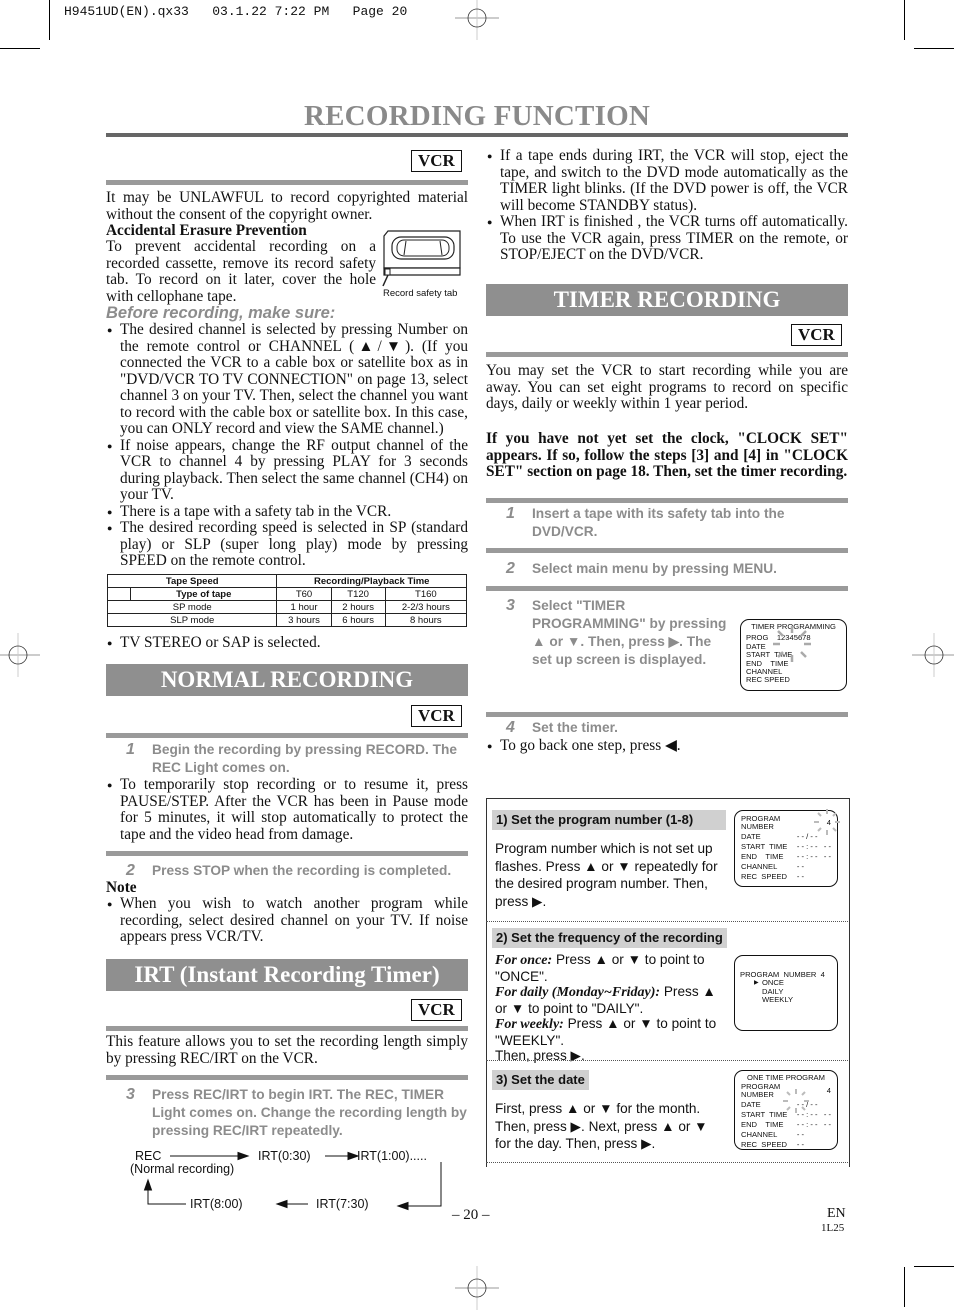 This screenshot has height=1310, width=954. I want to click on table-cell: SP mode, so click(192, 607).